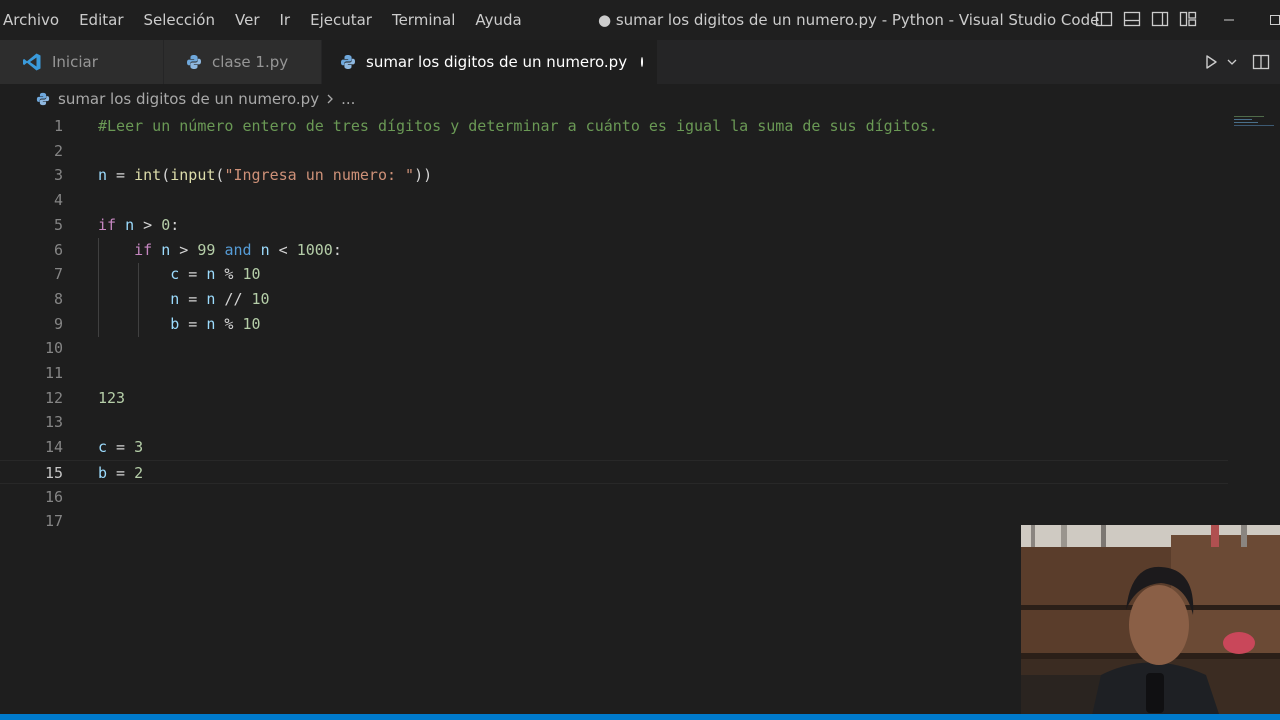  Describe the element at coordinates (179, 274) in the screenshot. I see `line-code: c = n % 10` at that location.